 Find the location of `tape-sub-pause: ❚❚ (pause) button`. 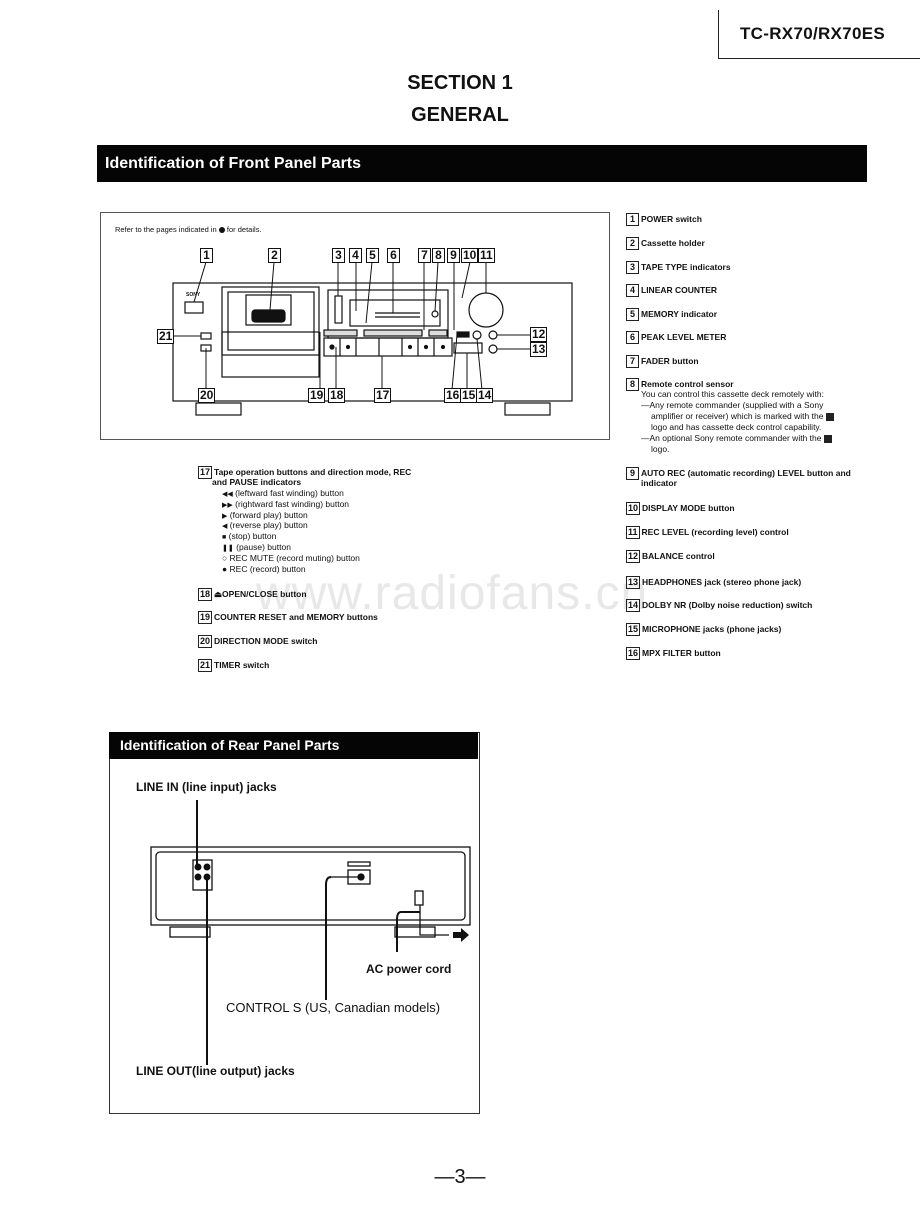

tape-sub-pause: ❚❚ (pause) button is located at coordinates (256, 547).